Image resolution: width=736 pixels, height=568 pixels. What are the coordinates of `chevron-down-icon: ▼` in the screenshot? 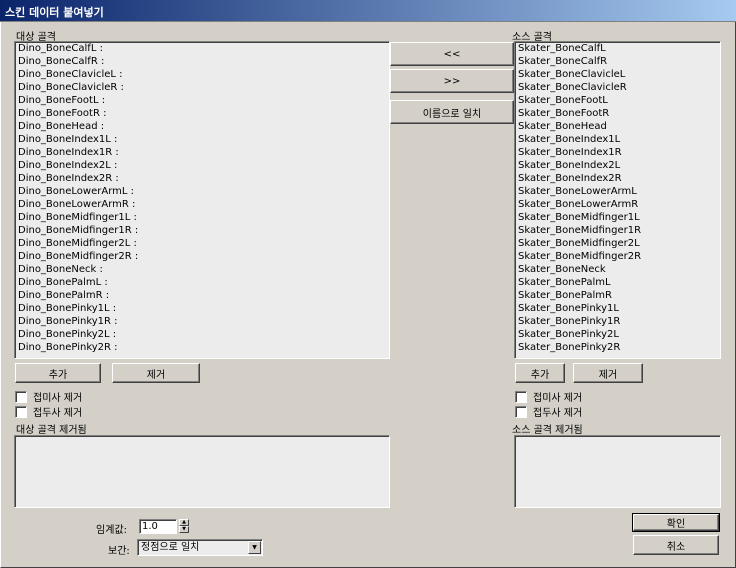 It's located at (254, 547).